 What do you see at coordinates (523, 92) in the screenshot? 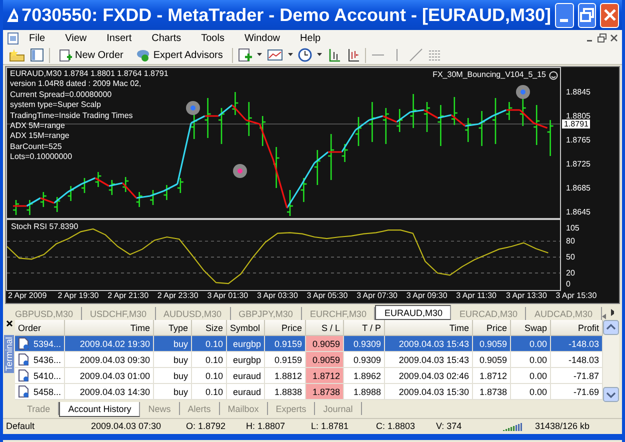
I see `signal-marker` at bounding box center [523, 92].